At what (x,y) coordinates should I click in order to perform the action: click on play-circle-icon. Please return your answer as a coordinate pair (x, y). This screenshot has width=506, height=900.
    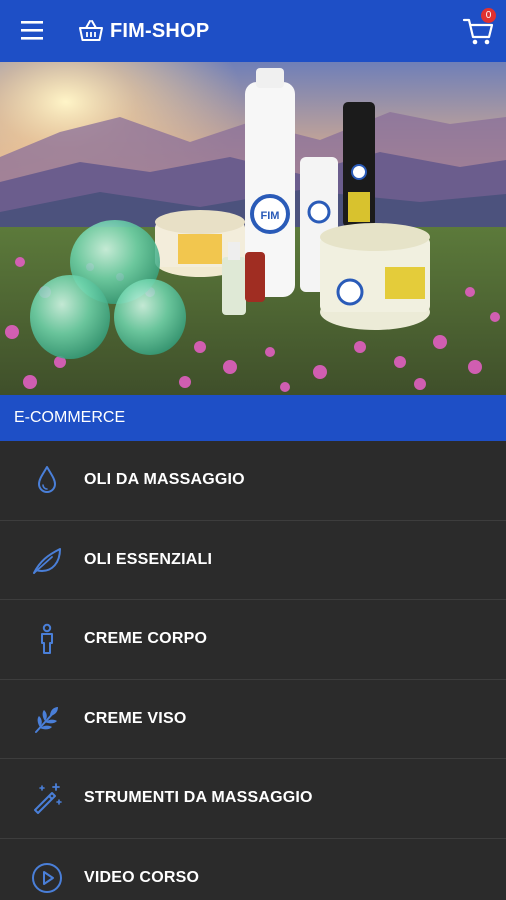
    Looking at the image, I should click on (47, 878).